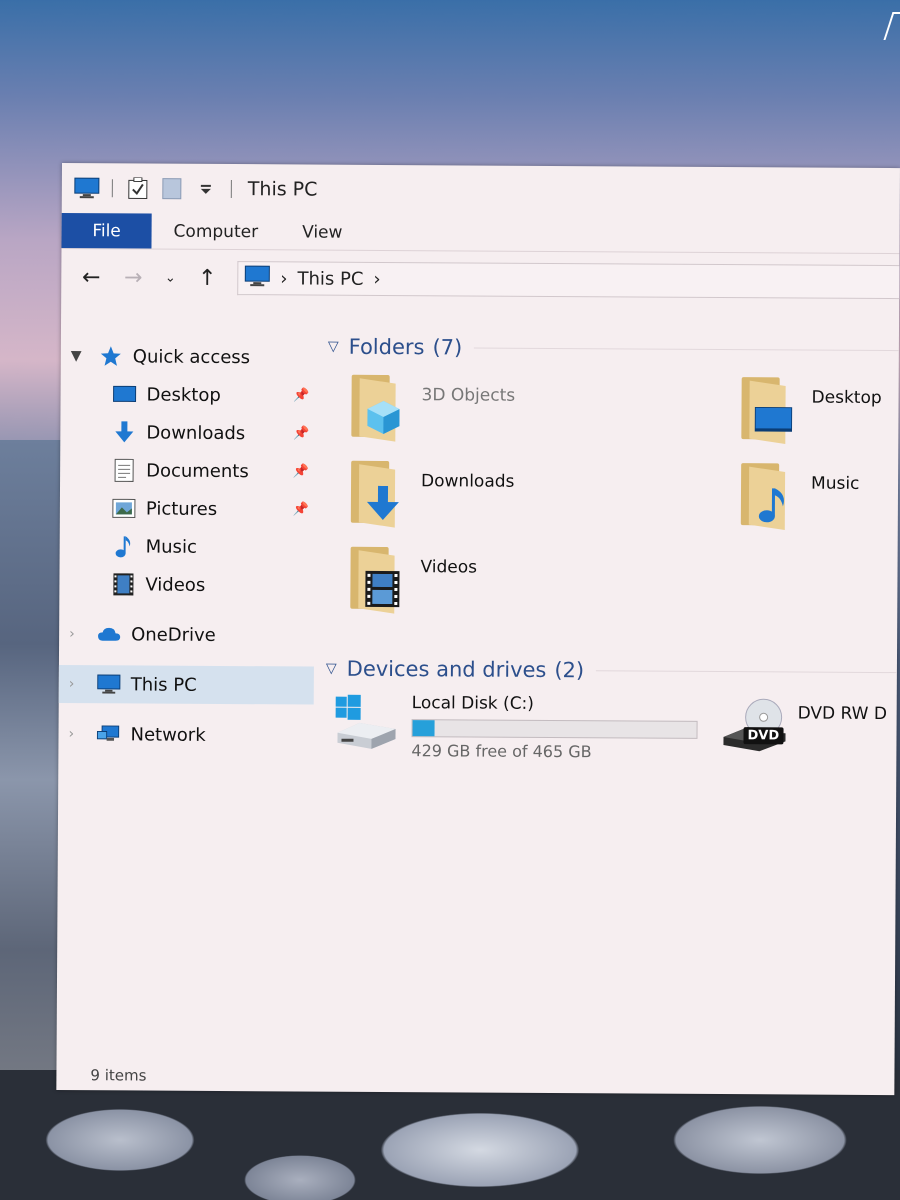 The image size is (900, 1200). Describe the element at coordinates (282, 189) in the screenshot. I see `window-title: This PC` at that location.